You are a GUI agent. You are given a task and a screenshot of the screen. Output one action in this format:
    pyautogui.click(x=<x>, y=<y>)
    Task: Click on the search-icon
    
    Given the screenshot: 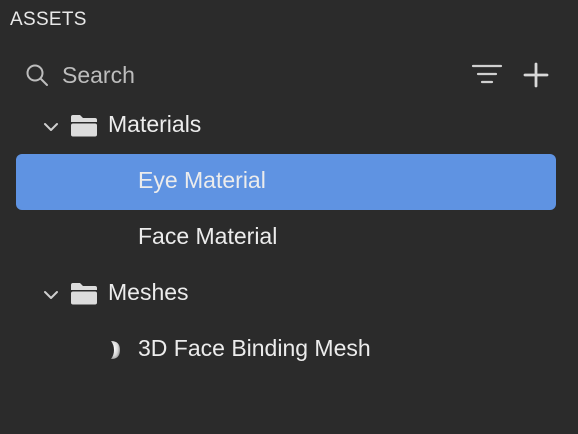 What is the action you would take?
    pyautogui.click(x=37, y=75)
    